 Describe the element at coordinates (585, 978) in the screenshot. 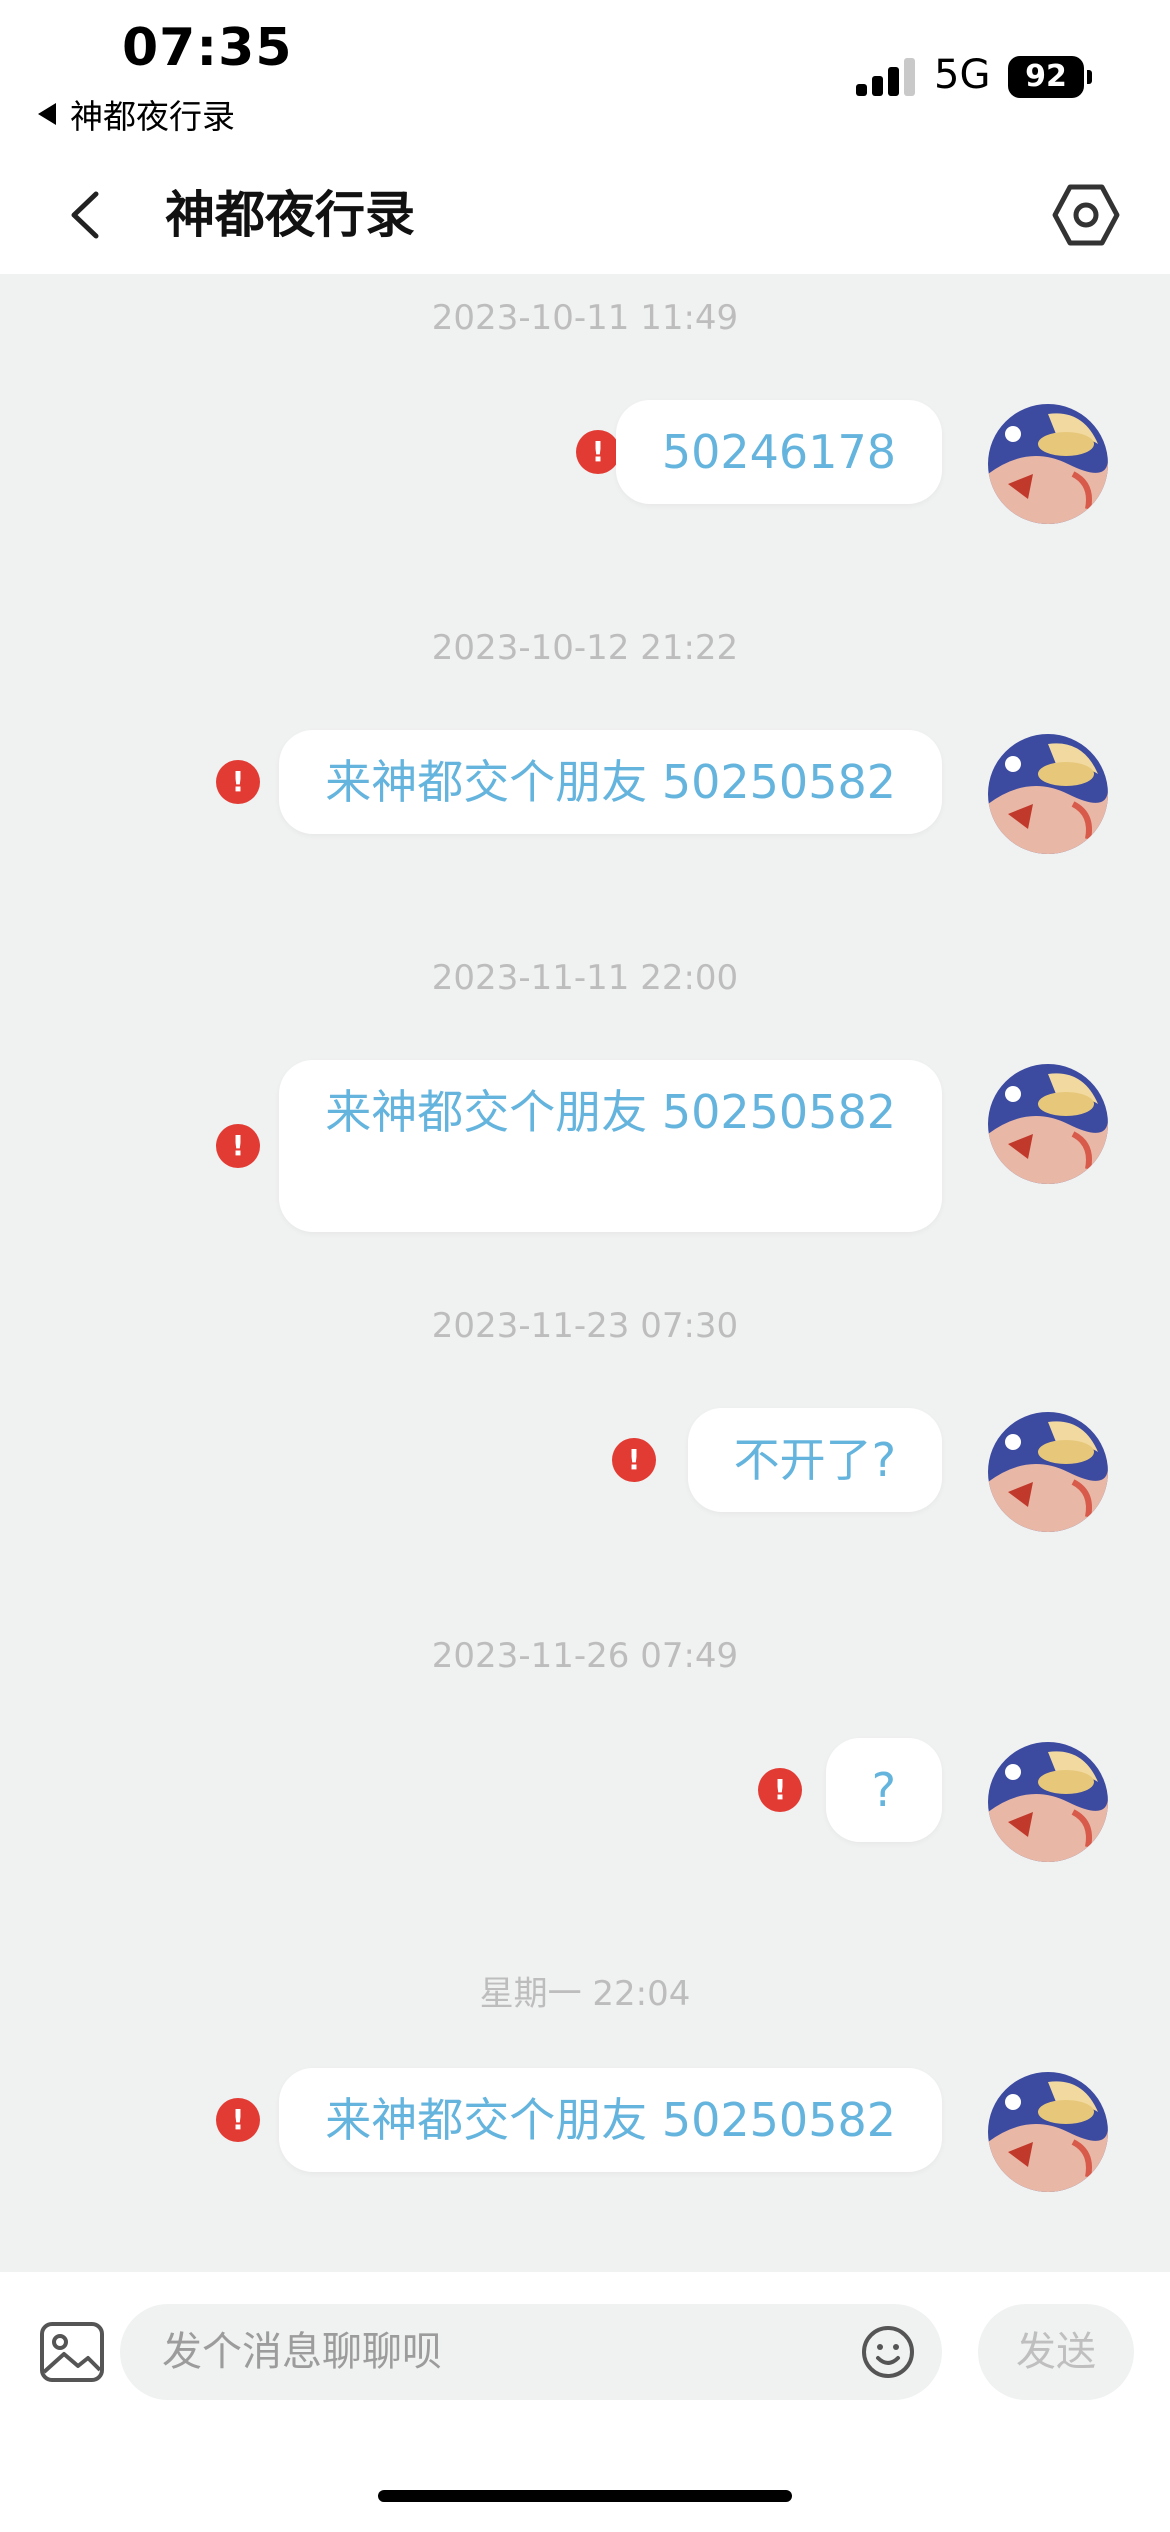

I see `message-timestamp: 2023-11-11 22:00` at that location.